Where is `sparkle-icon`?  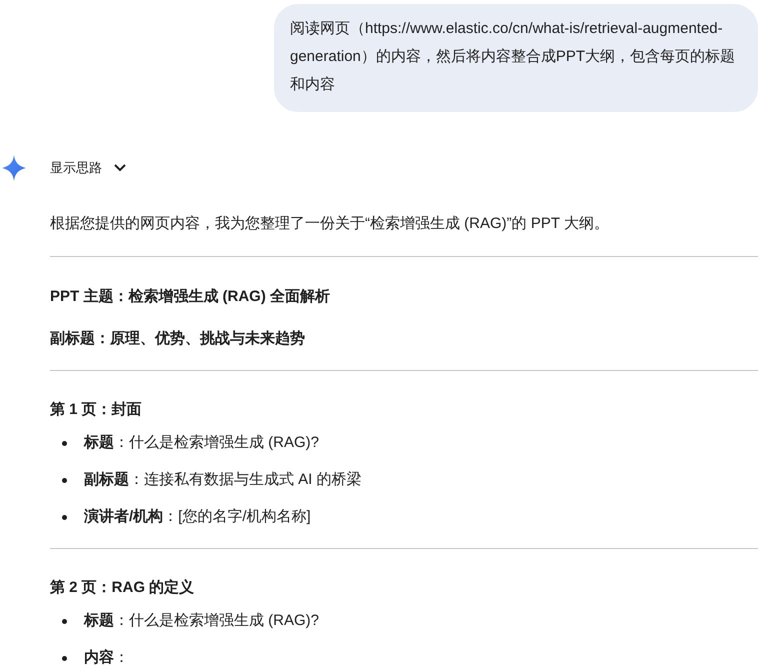 sparkle-icon is located at coordinates (14, 168).